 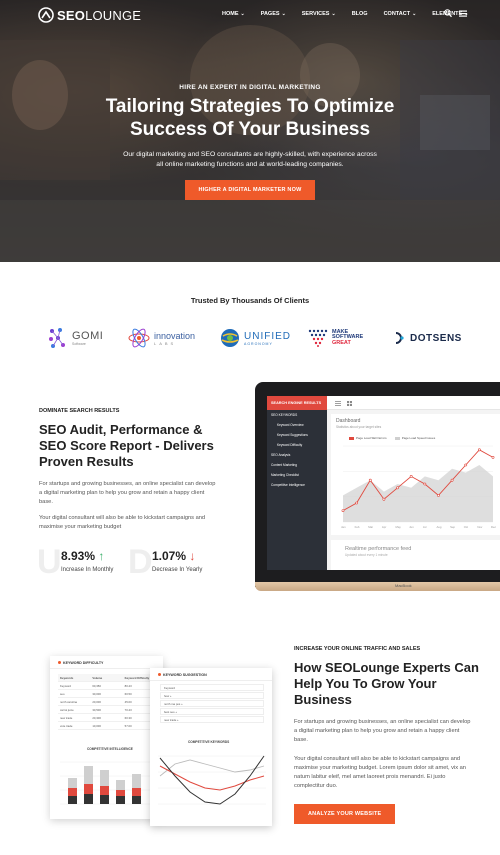 What do you see at coordinates (67, 709) in the screenshot?
I see `table-cell: carrot juice` at bounding box center [67, 709].